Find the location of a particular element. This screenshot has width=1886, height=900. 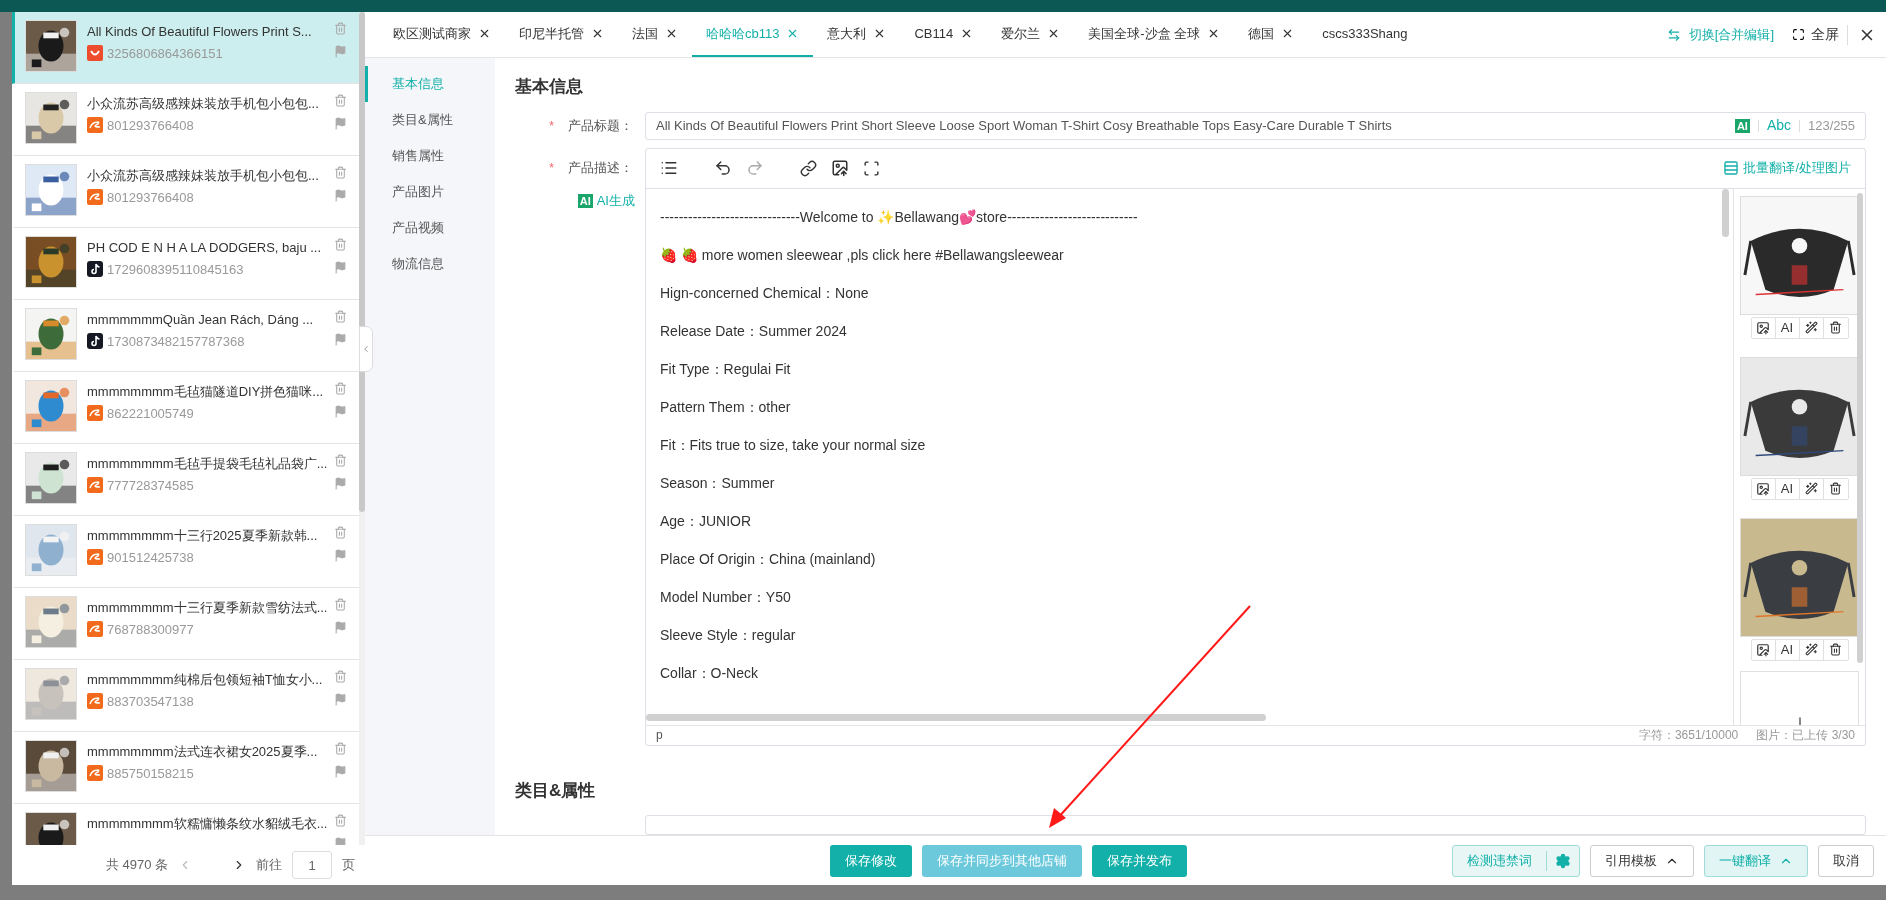

product-id: 1730873482157787368 is located at coordinates (176, 341).